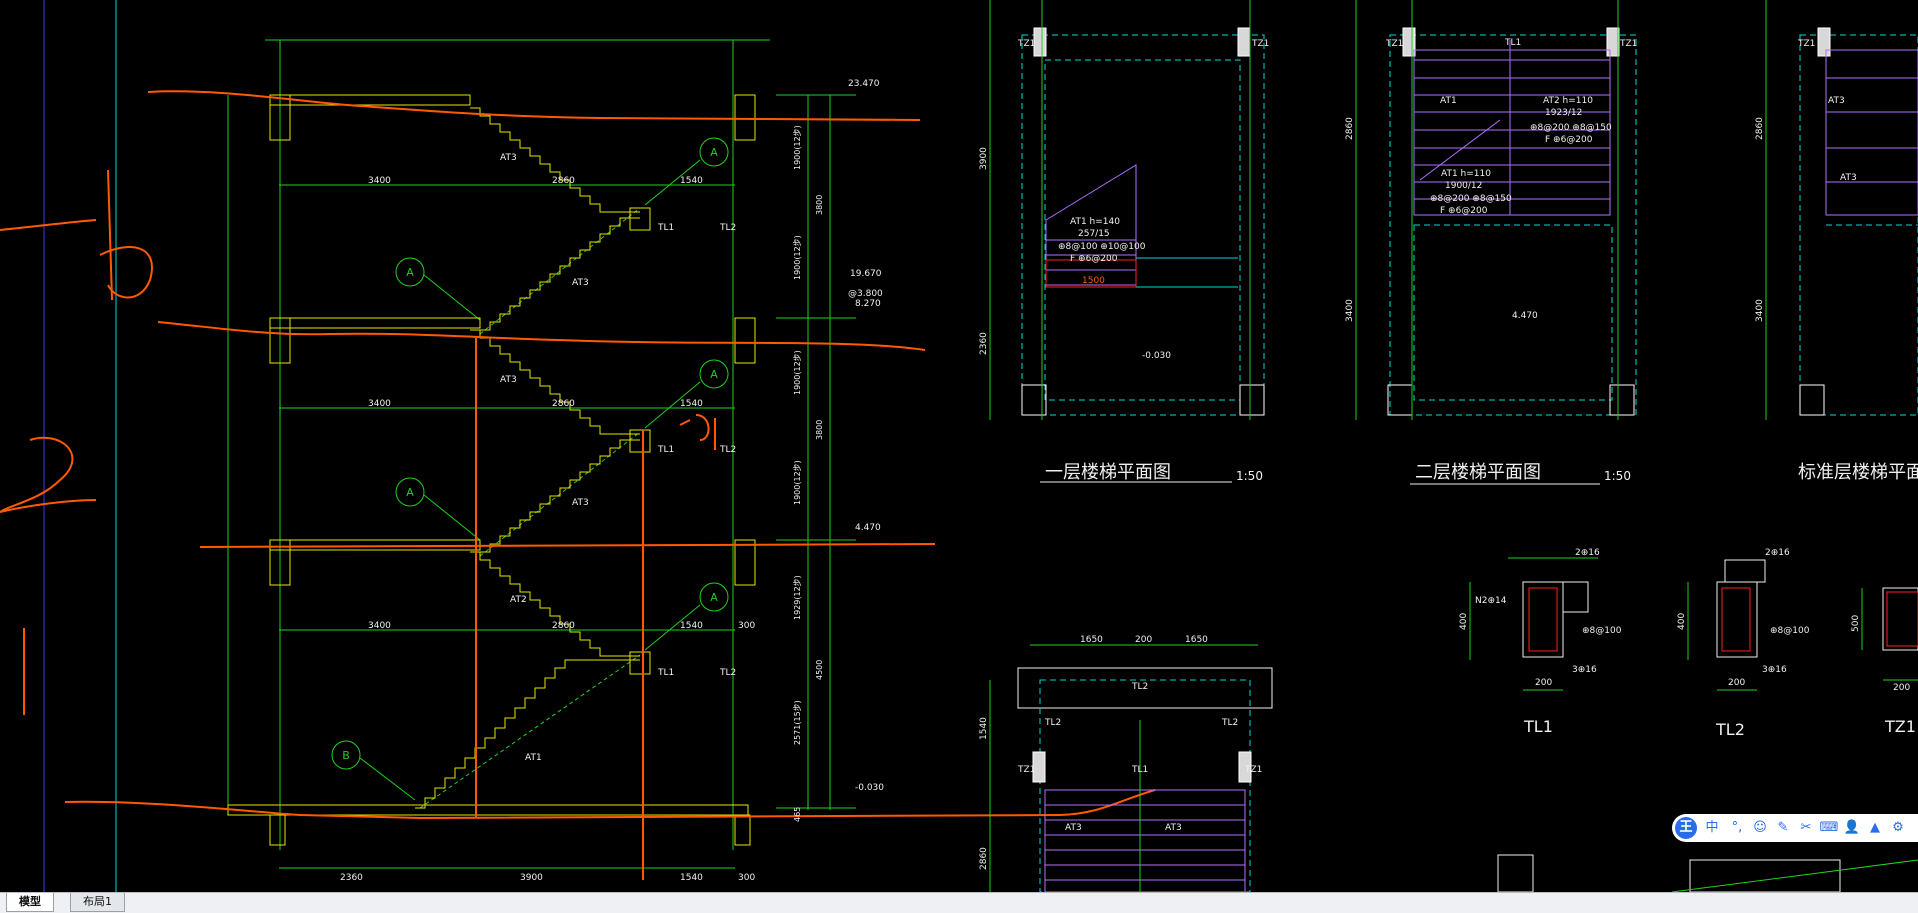 The height and width of the screenshot is (913, 1918). What do you see at coordinates (1858, 472) in the screenshot?
I see `plan-title: 标准层楼梯平面图` at bounding box center [1858, 472].